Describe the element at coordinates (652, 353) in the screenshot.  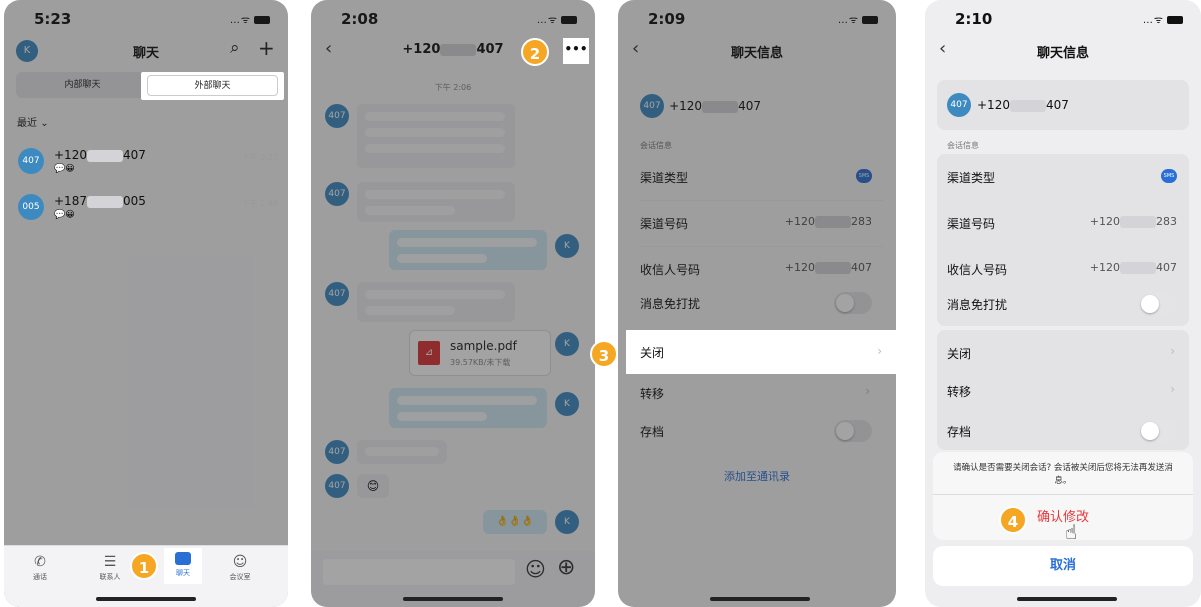
I see `row-label: 关闭` at that location.